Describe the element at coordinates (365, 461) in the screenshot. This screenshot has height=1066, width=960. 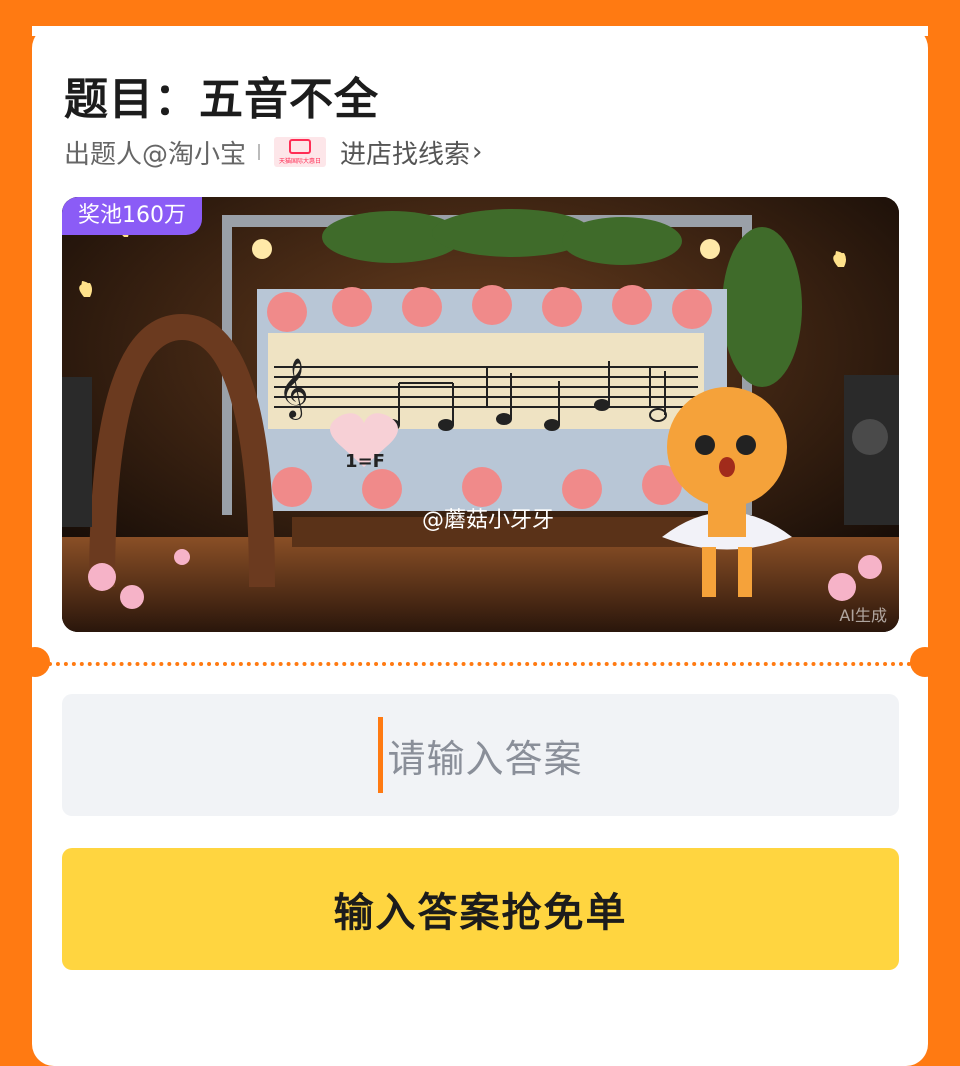
I see `key-label: 1=F` at that location.